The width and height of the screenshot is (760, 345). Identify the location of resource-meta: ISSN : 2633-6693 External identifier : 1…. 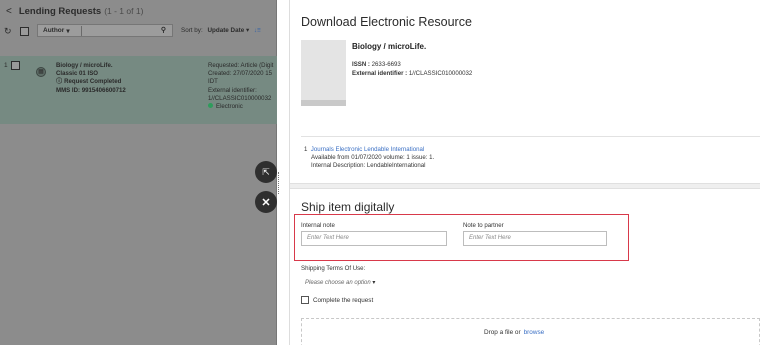
(412, 69).